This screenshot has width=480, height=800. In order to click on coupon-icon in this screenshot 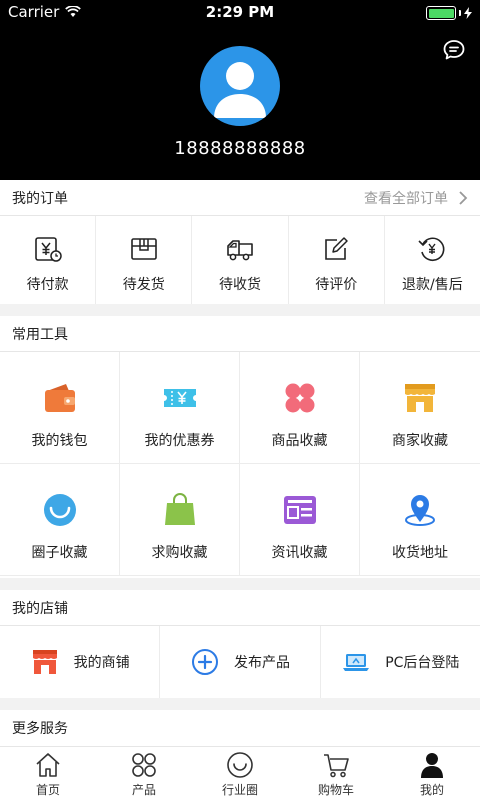, I will do `click(179, 398)`.